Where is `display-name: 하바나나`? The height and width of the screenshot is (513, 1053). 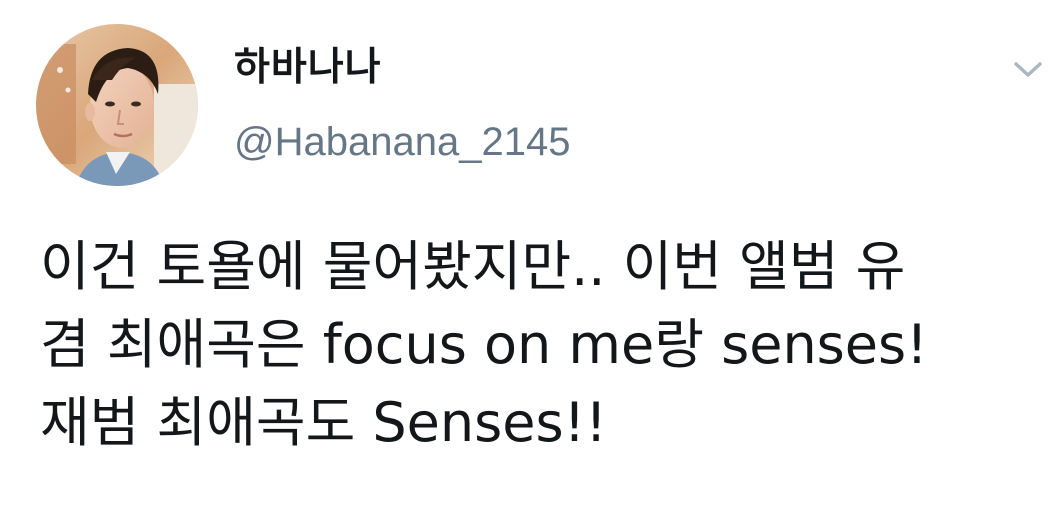
display-name: 하바나나 is located at coordinates (308, 68).